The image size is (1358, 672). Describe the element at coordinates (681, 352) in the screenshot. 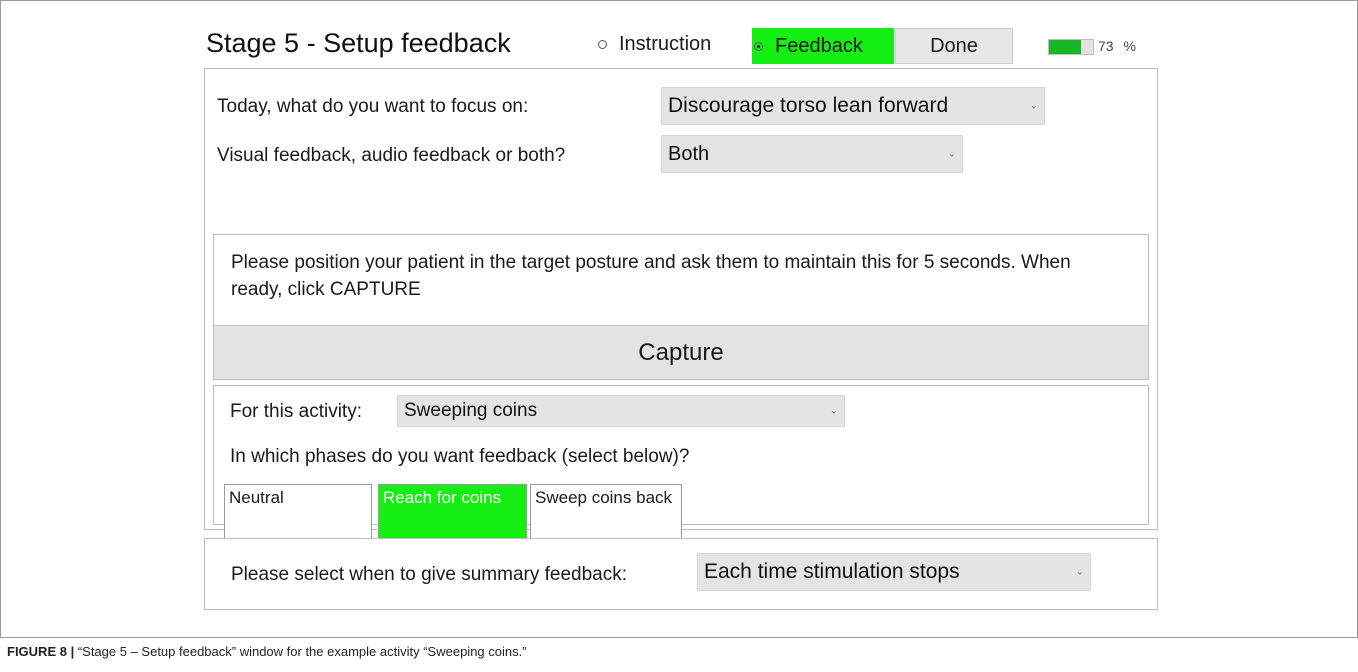

I see `capture-button: Capture` at that location.